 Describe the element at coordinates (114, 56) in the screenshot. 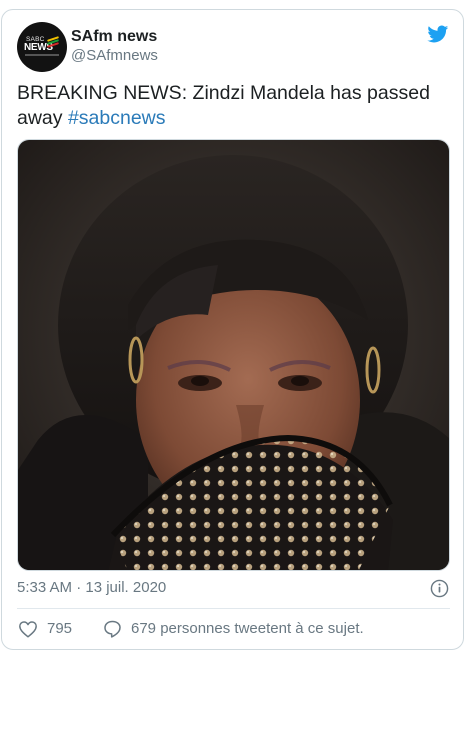

I see `author-handle: @SAfmnews` at that location.